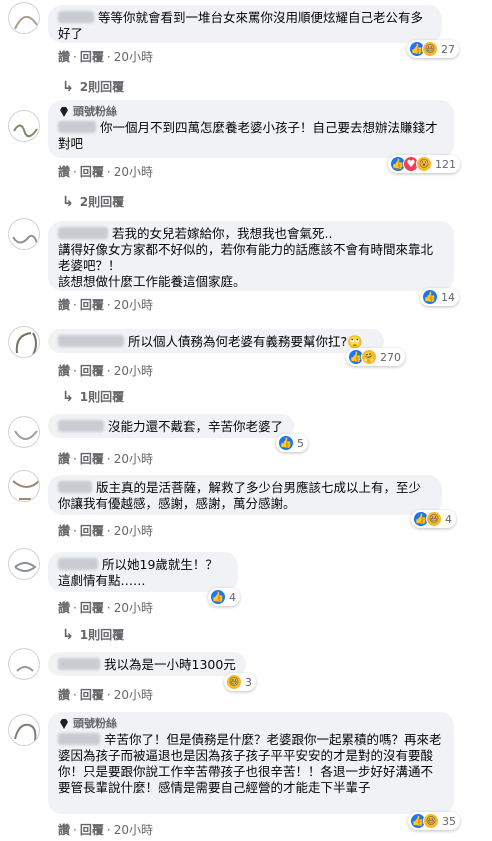 The image size is (492, 841). I want to click on haha-reaction-icon: 😆, so click(434, 519).